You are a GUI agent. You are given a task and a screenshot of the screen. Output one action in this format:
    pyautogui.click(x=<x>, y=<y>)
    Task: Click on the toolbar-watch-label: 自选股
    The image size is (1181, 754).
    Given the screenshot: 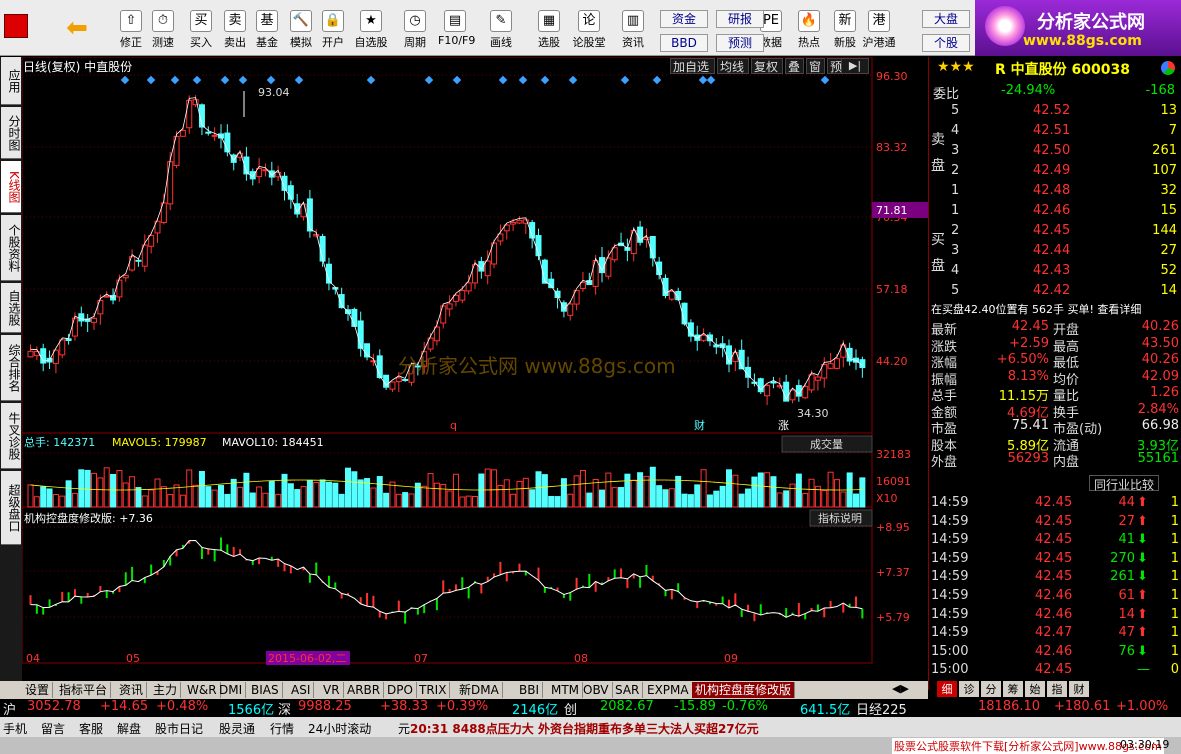 What is the action you would take?
    pyautogui.click(x=371, y=42)
    